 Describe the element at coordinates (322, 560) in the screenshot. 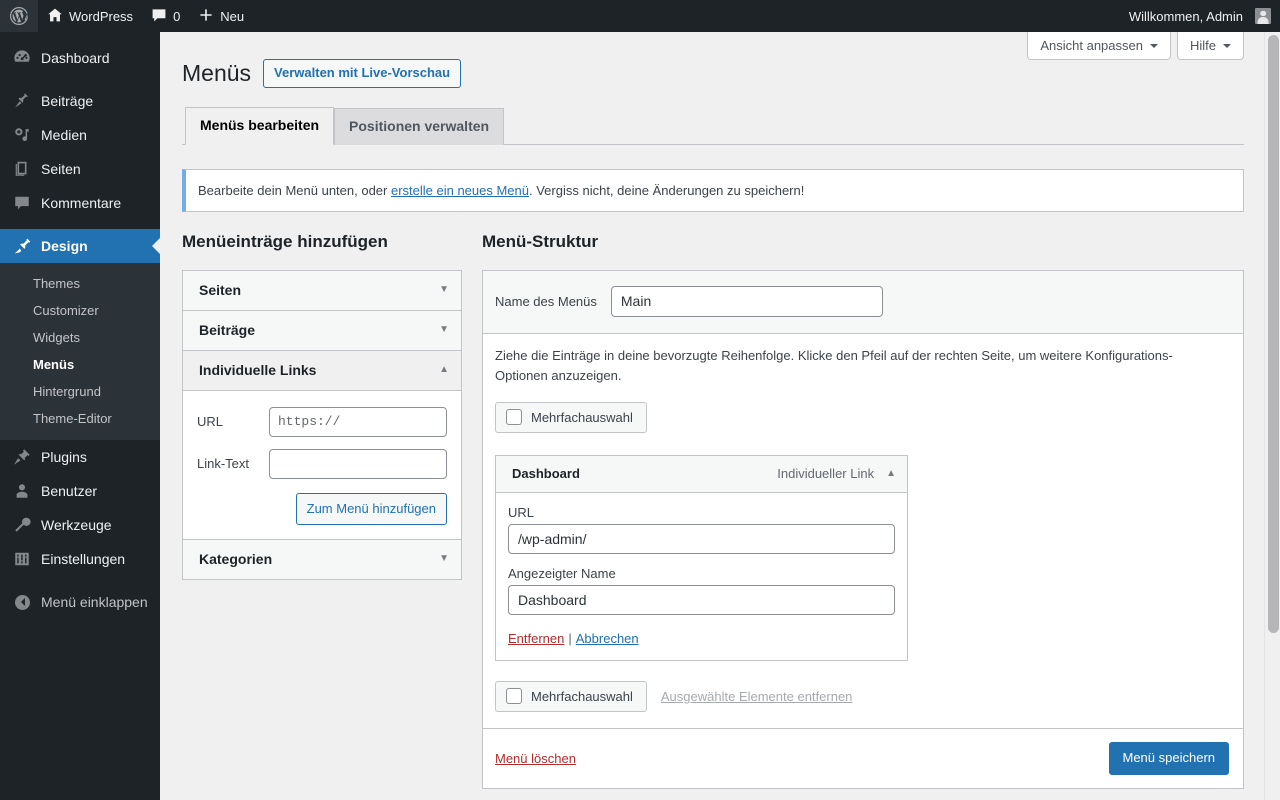

I see `accordion-header-categories: Kategorien ▼` at that location.